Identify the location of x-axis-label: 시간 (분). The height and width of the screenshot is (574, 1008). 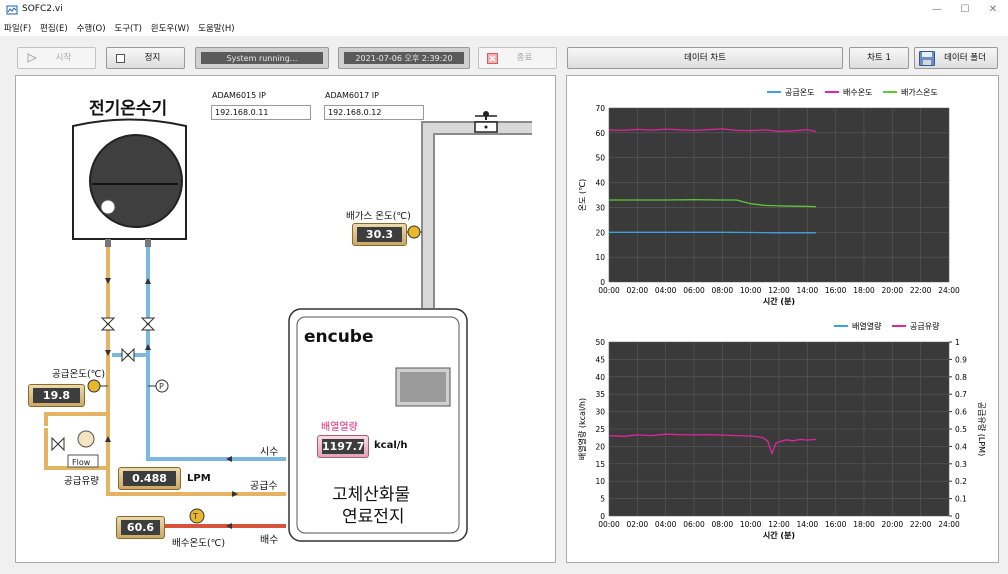
(779, 535).